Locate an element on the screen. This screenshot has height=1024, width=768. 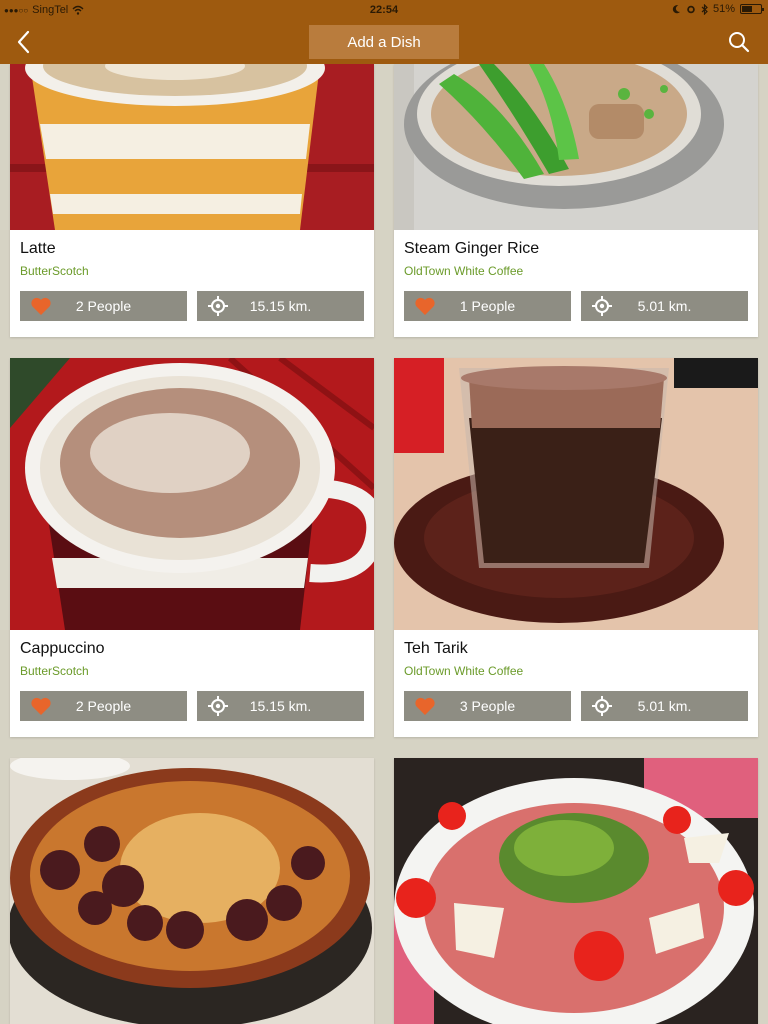
nav-bar: Add a Dish is located at coordinates (384, 42).